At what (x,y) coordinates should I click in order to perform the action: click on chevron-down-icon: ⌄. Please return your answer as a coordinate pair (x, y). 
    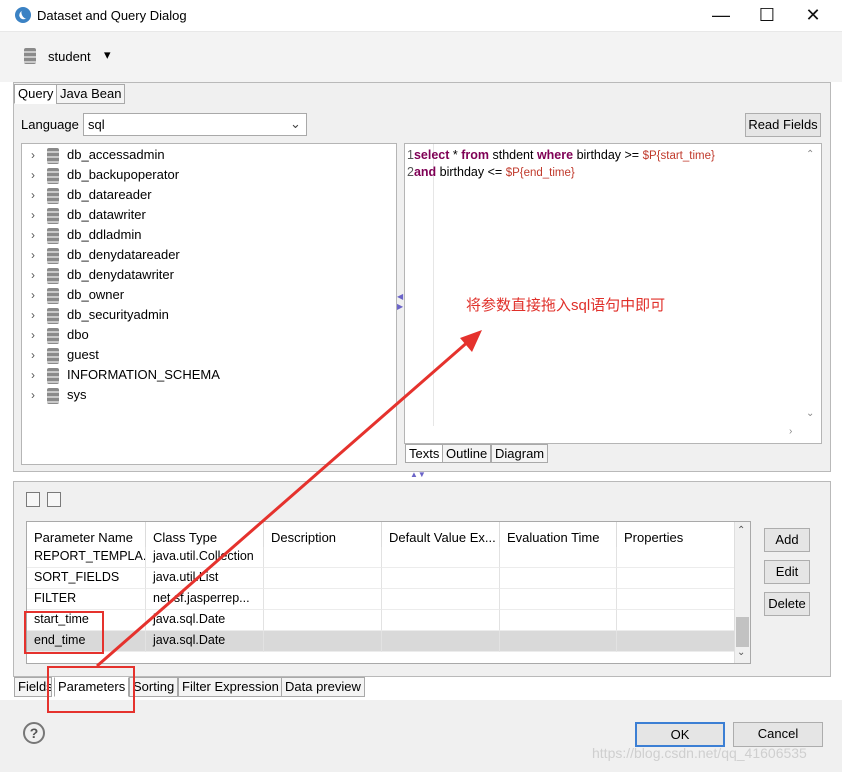
    Looking at the image, I should click on (295, 123).